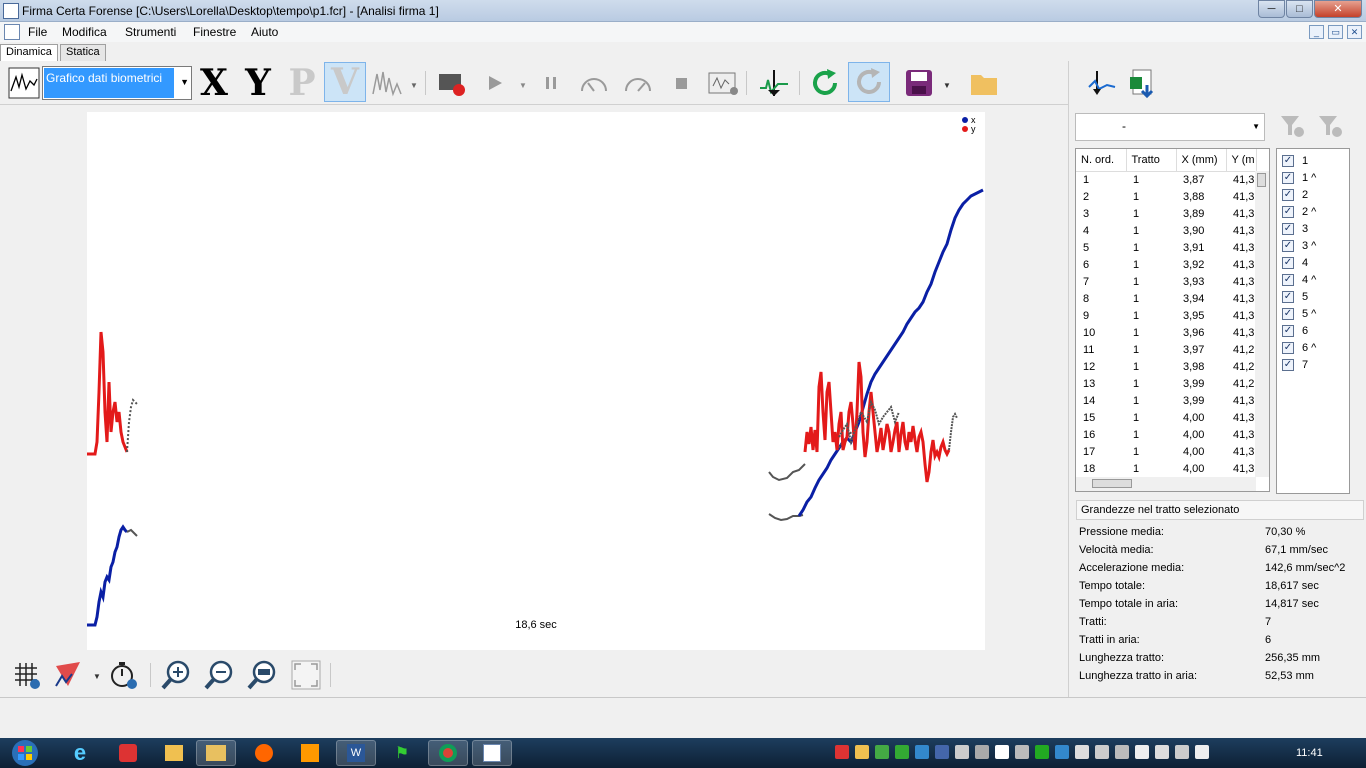 This screenshot has width=1366, height=768. I want to click on stroke-checkbox-item: ✓ 3, so click(1295, 228).